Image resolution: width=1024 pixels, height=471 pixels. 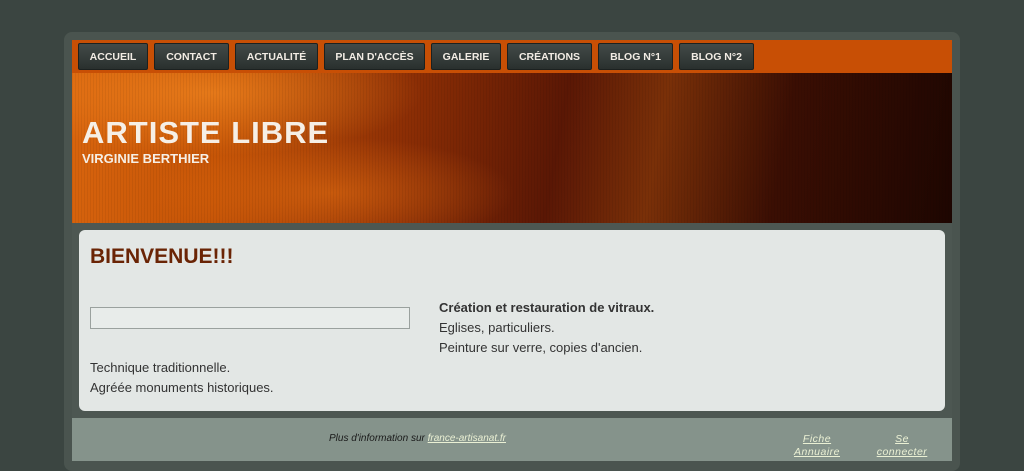 What do you see at coordinates (182, 387) in the screenshot?
I see `left-text-line: Agréée monuments historiques.` at bounding box center [182, 387].